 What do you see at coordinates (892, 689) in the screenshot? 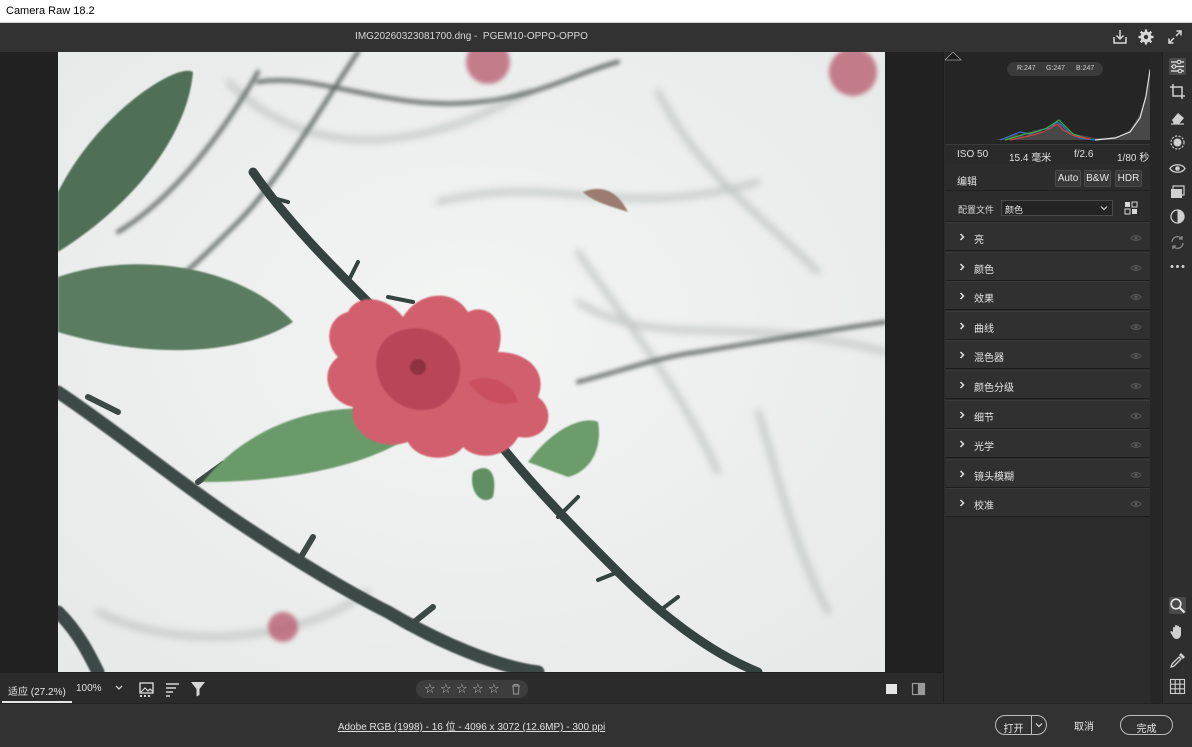
I see `single-view-icon` at bounding box center [892, 689].